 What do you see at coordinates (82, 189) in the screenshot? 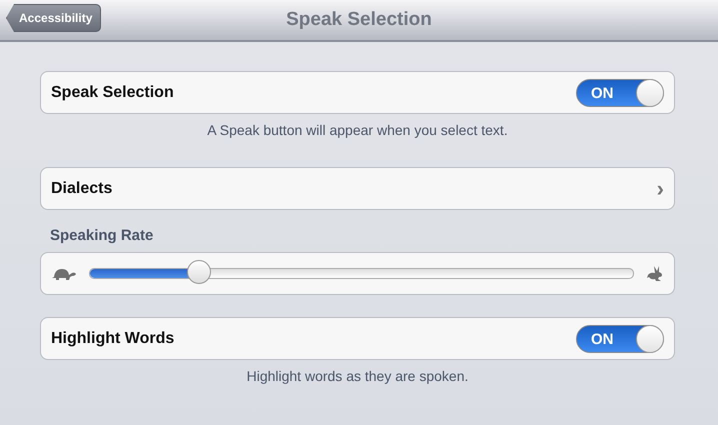
I see `row-label: Dialects` at bounding box center [82, 189].